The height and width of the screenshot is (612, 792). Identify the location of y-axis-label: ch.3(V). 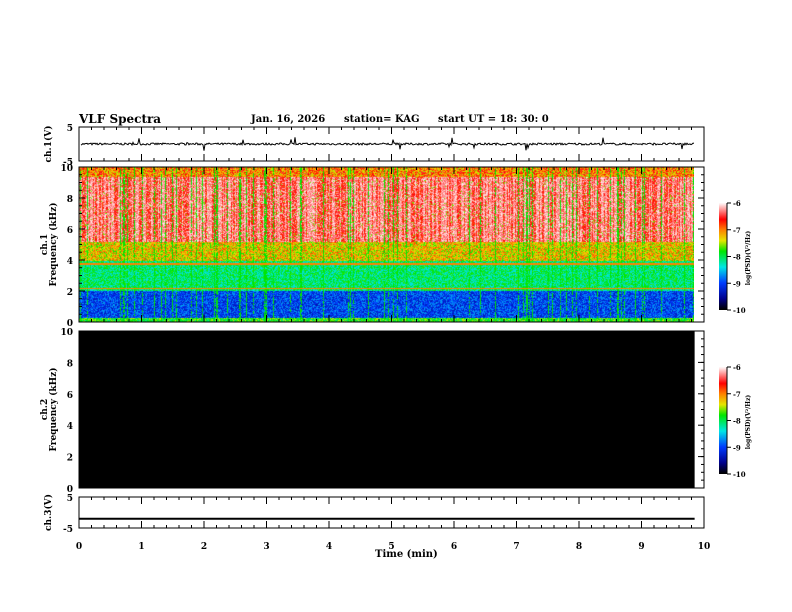
(48, 512).